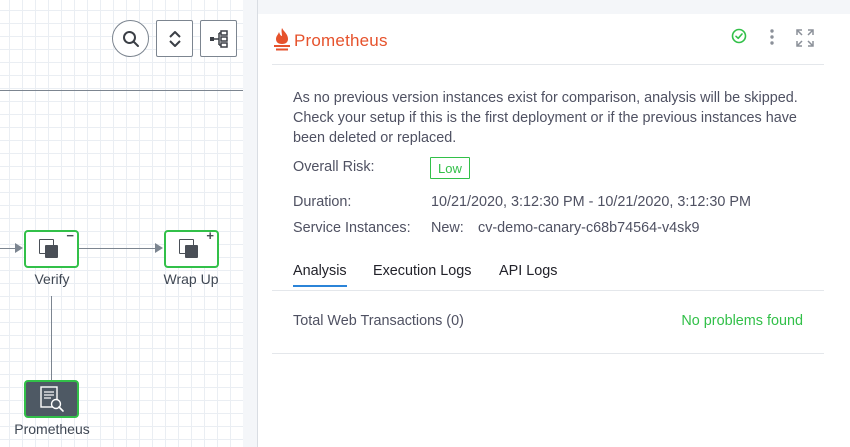  Describe the element at coordinates (341, 40) in the screenshot. I see `panel-title: Prometheus` at that location.